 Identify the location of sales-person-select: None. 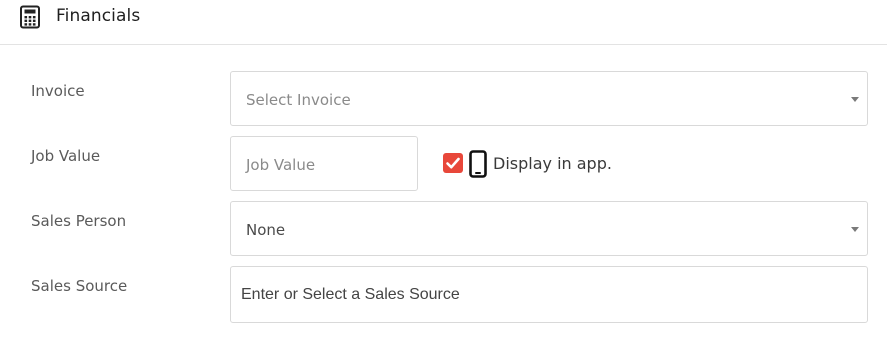
(549, 228).